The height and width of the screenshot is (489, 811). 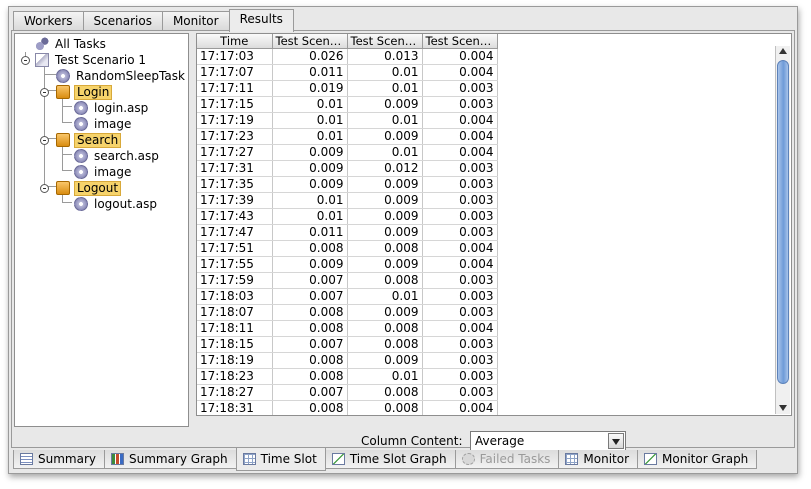 I want to click on tree-node-search-image: image, so click(x=103, y=172).